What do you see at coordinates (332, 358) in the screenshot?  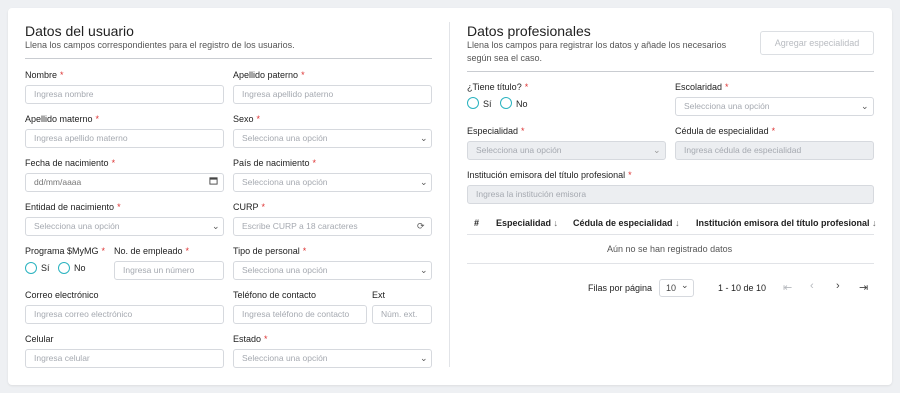 I see `estado-select: Selecciona una opción` at bounding box center [332, 358].